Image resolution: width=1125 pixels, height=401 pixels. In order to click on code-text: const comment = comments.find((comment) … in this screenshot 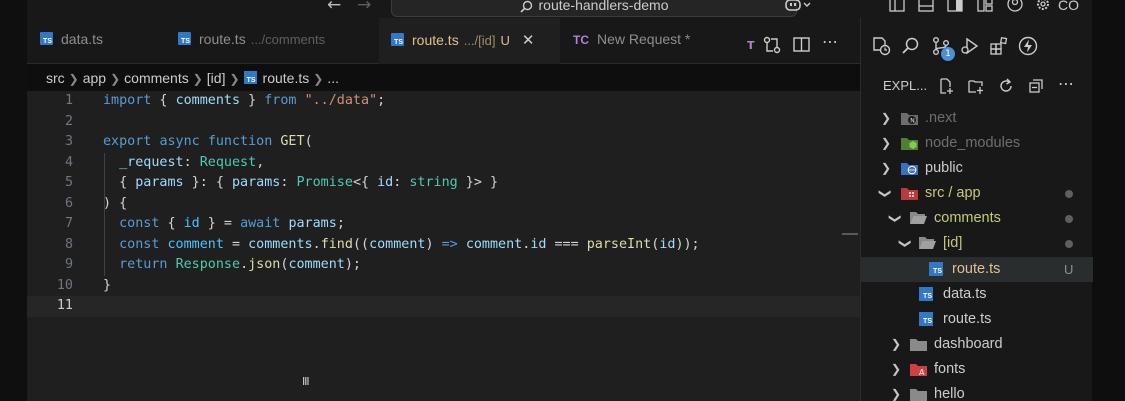, I will do `click(409, 244)`.